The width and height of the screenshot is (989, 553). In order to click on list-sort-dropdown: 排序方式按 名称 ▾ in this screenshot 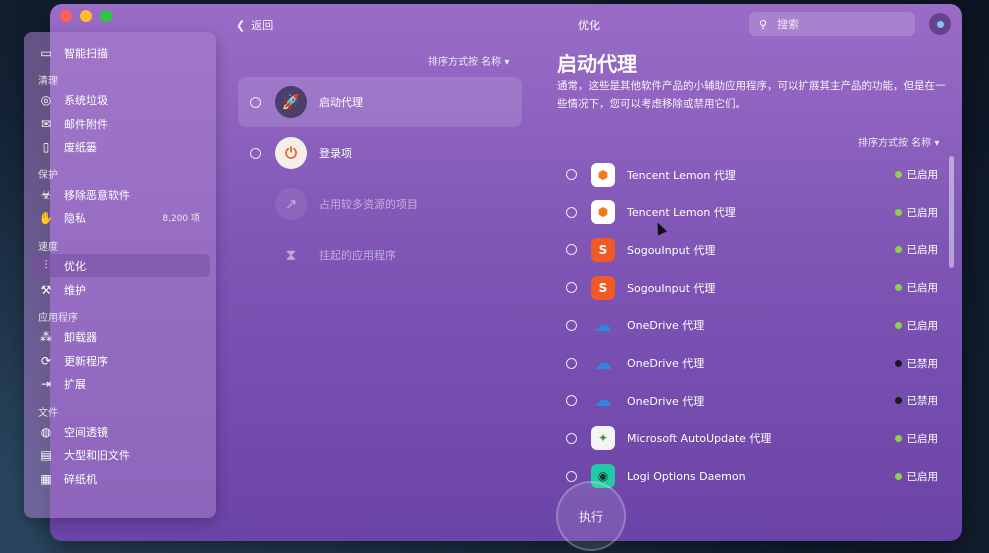, I will do `click(898, 141)`.